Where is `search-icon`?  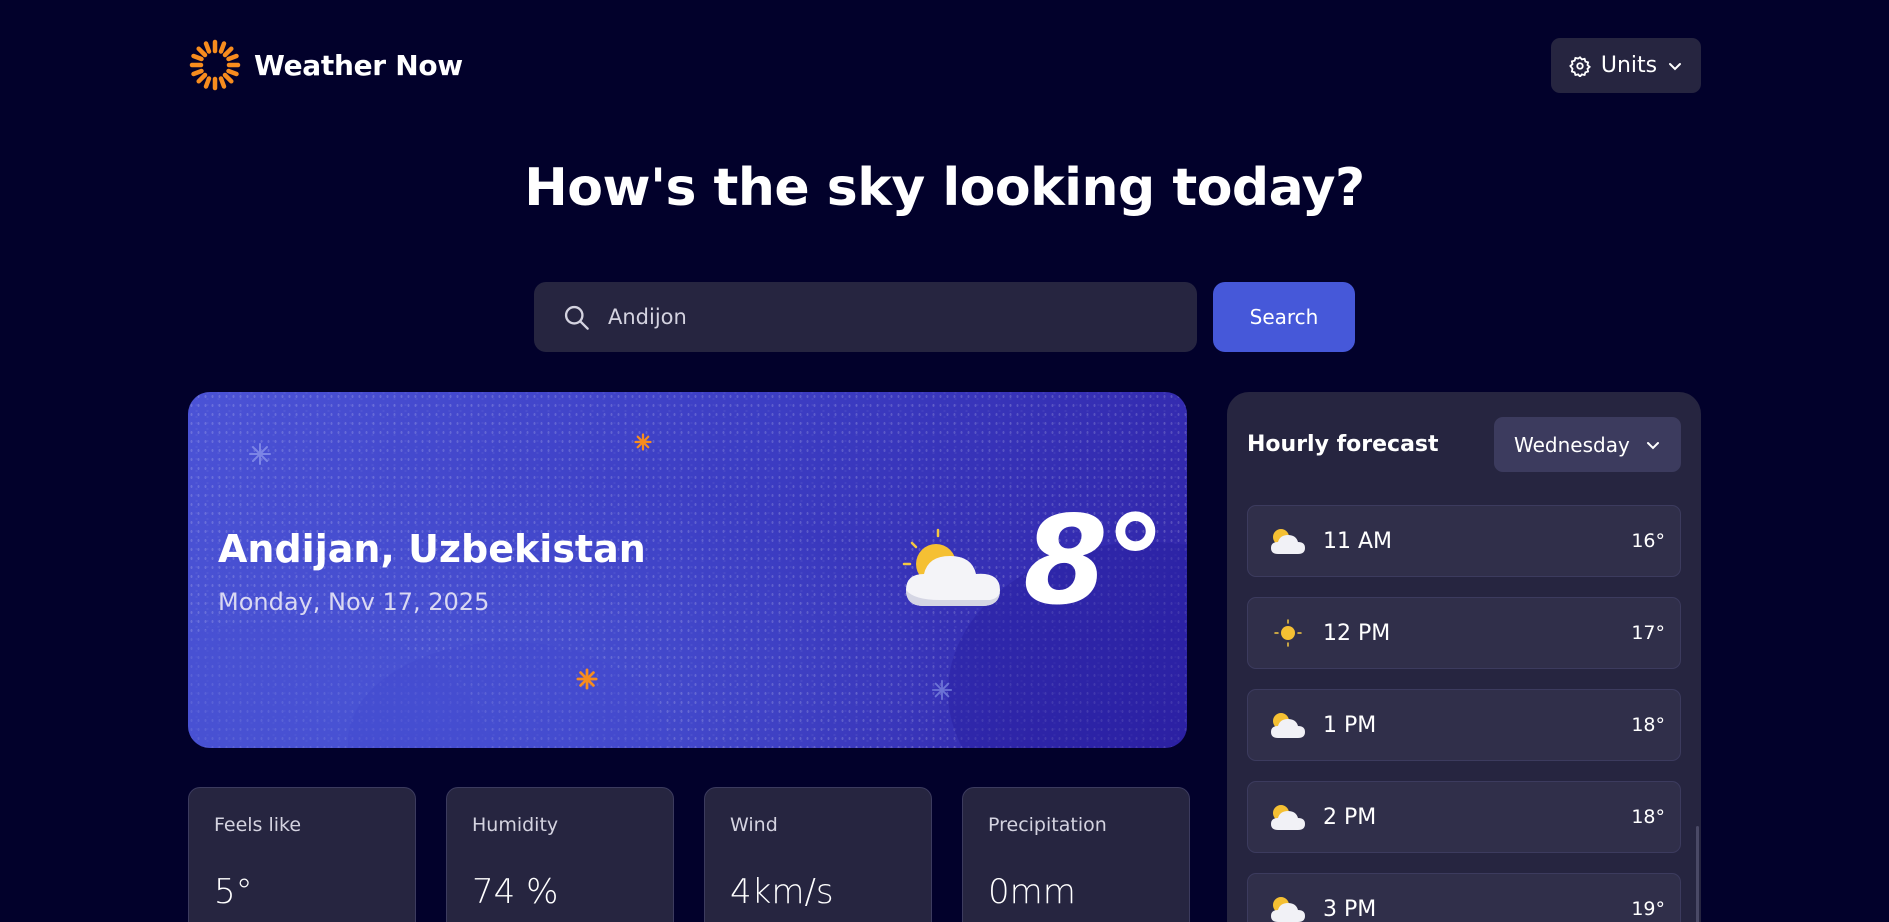 search-icon is located at coordinates (576, 317).